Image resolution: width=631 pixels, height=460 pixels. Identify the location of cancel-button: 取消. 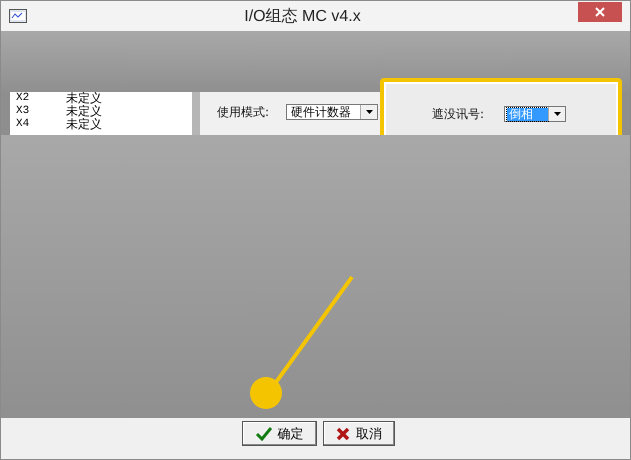
(359, 433).